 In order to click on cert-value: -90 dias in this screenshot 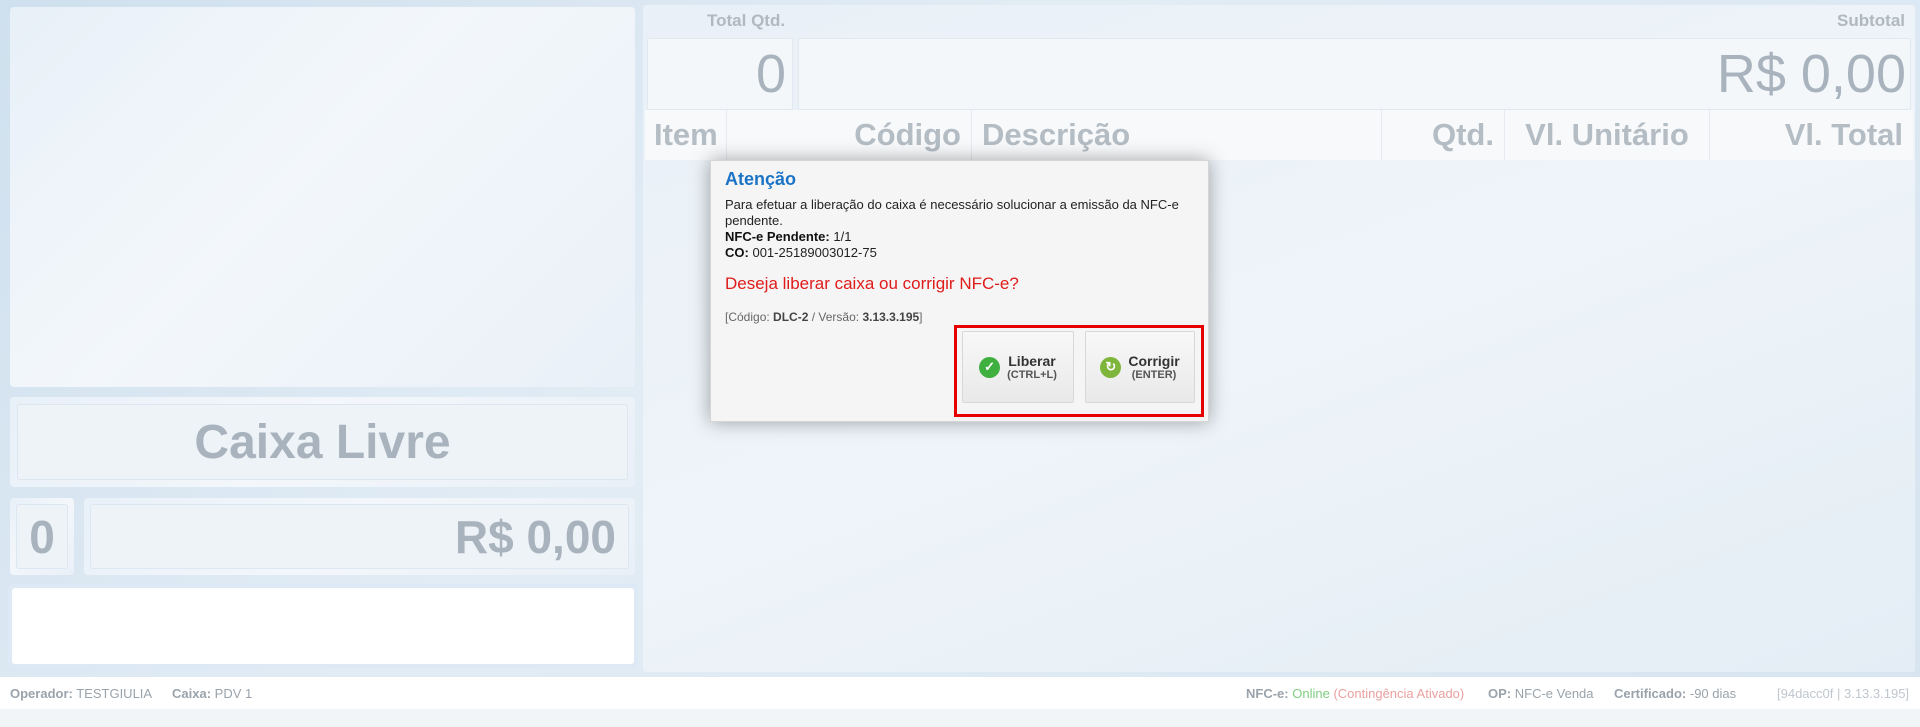, I will do `click(1713, 693)`.